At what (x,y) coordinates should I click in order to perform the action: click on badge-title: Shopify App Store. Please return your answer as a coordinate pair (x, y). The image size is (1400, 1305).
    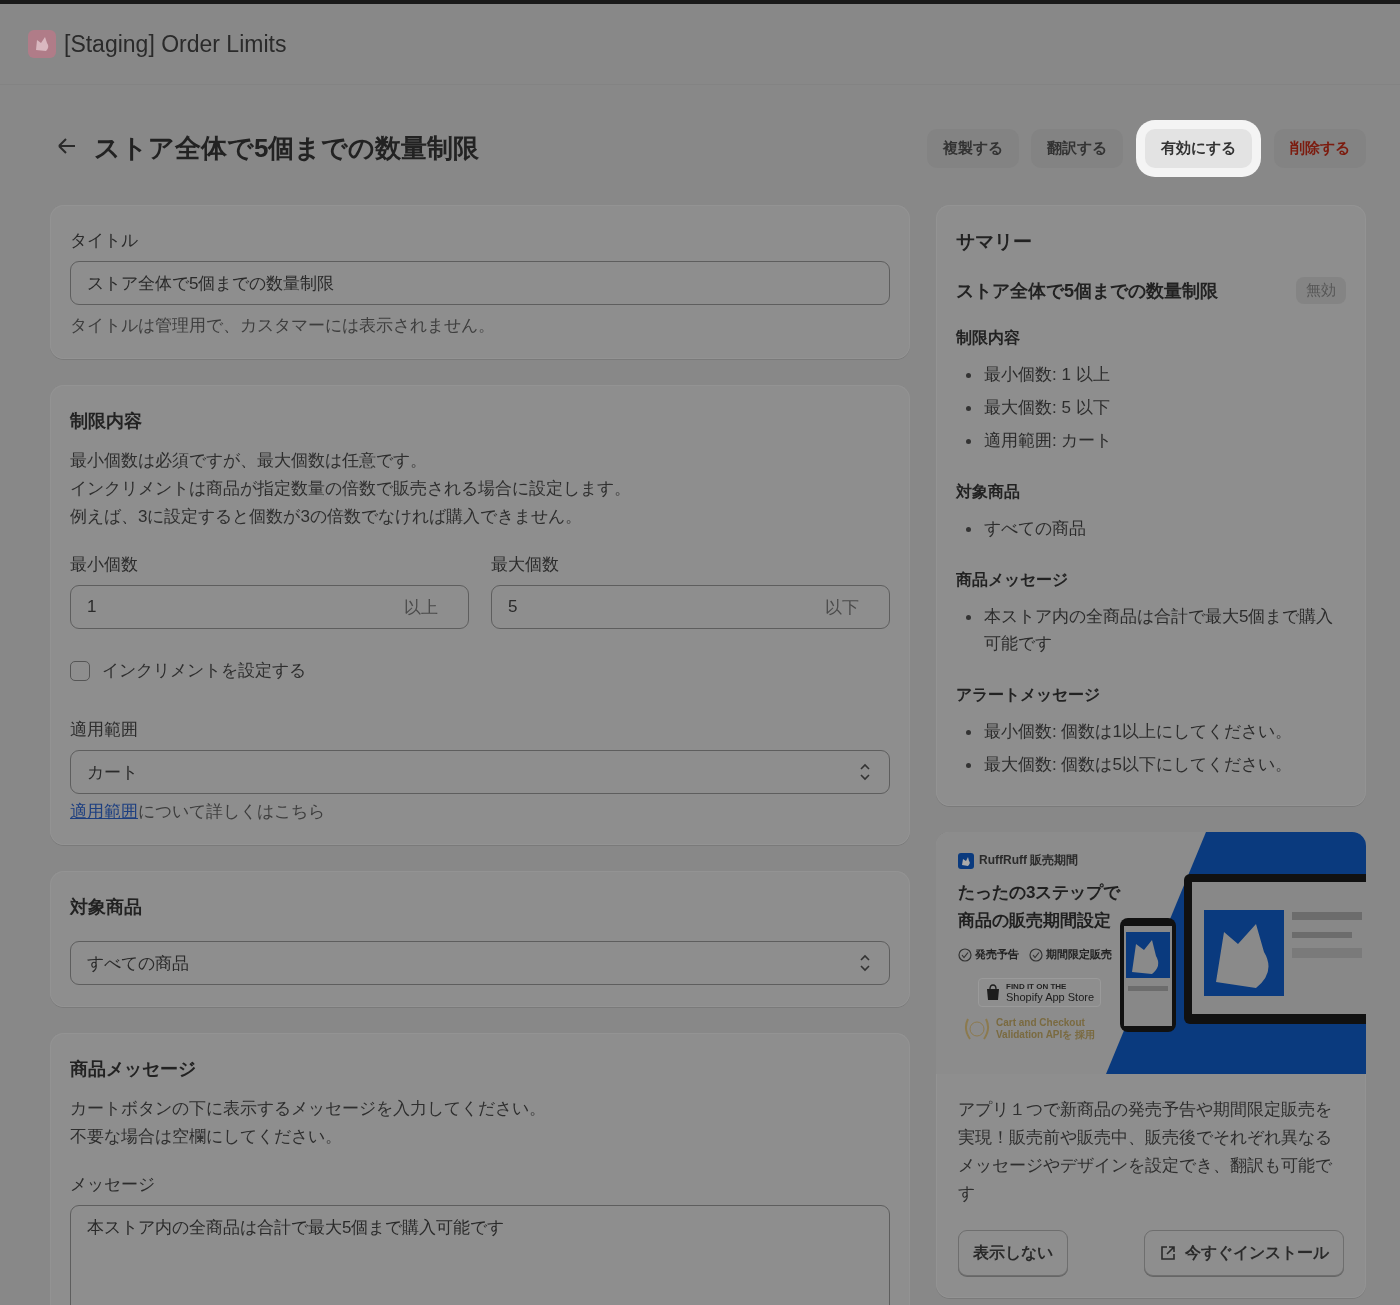
    Looking at the image, I should click on (1050, 997).